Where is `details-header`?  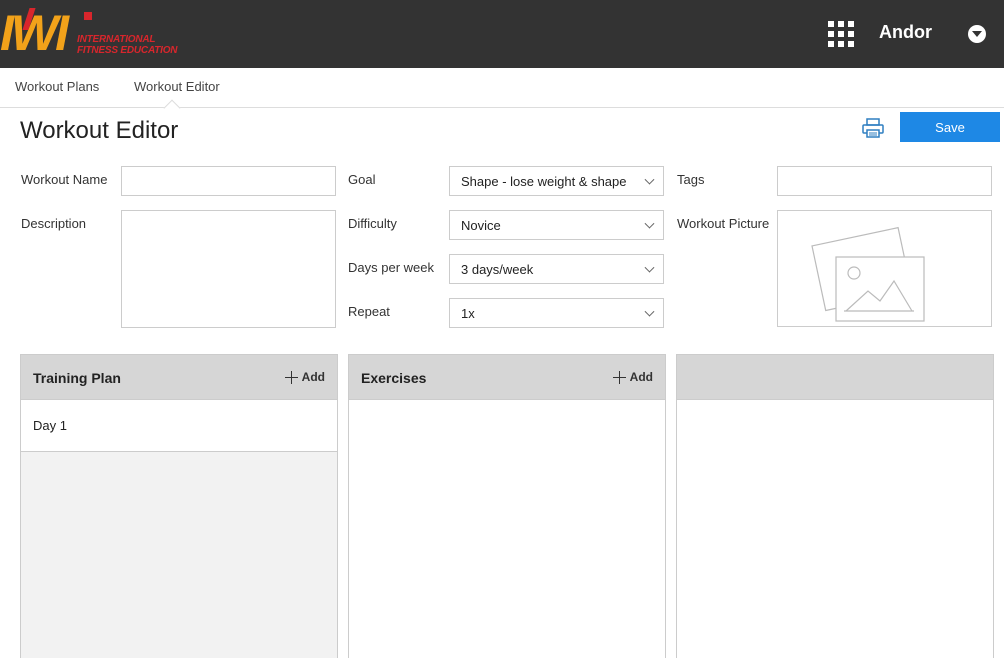
details-header is located at coordinates (835, 377).